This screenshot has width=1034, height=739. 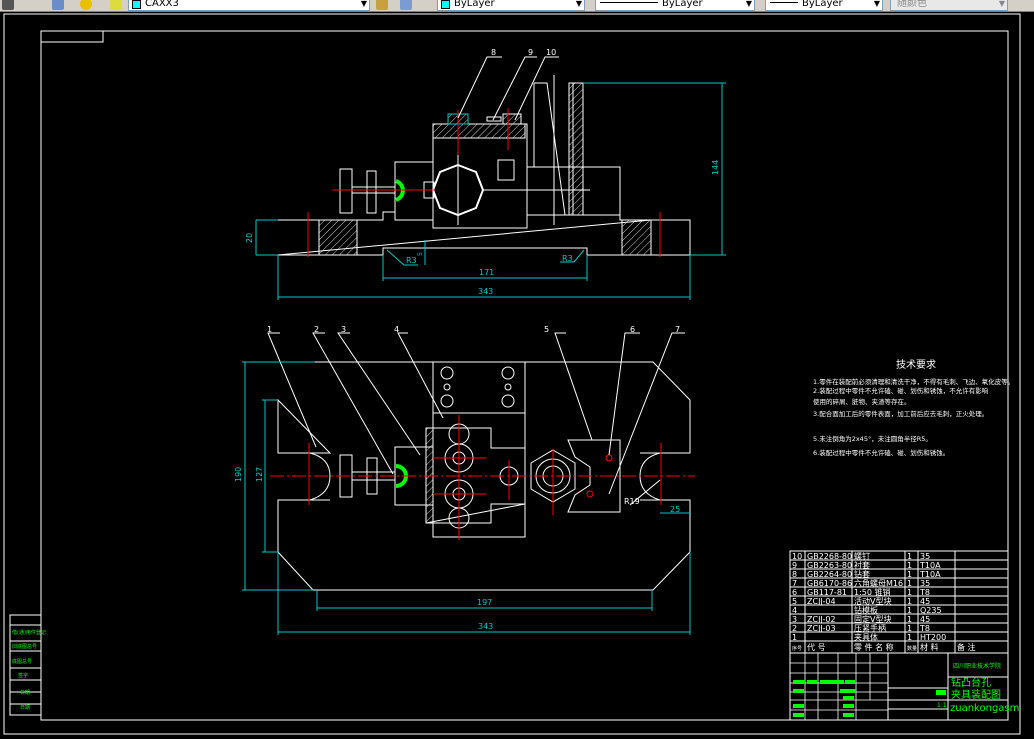 I want to click on tech-req-line: 3.配合面加工后的零件表面，加工前后应去毛刺，正火处理。, so click(x=900, y=413).